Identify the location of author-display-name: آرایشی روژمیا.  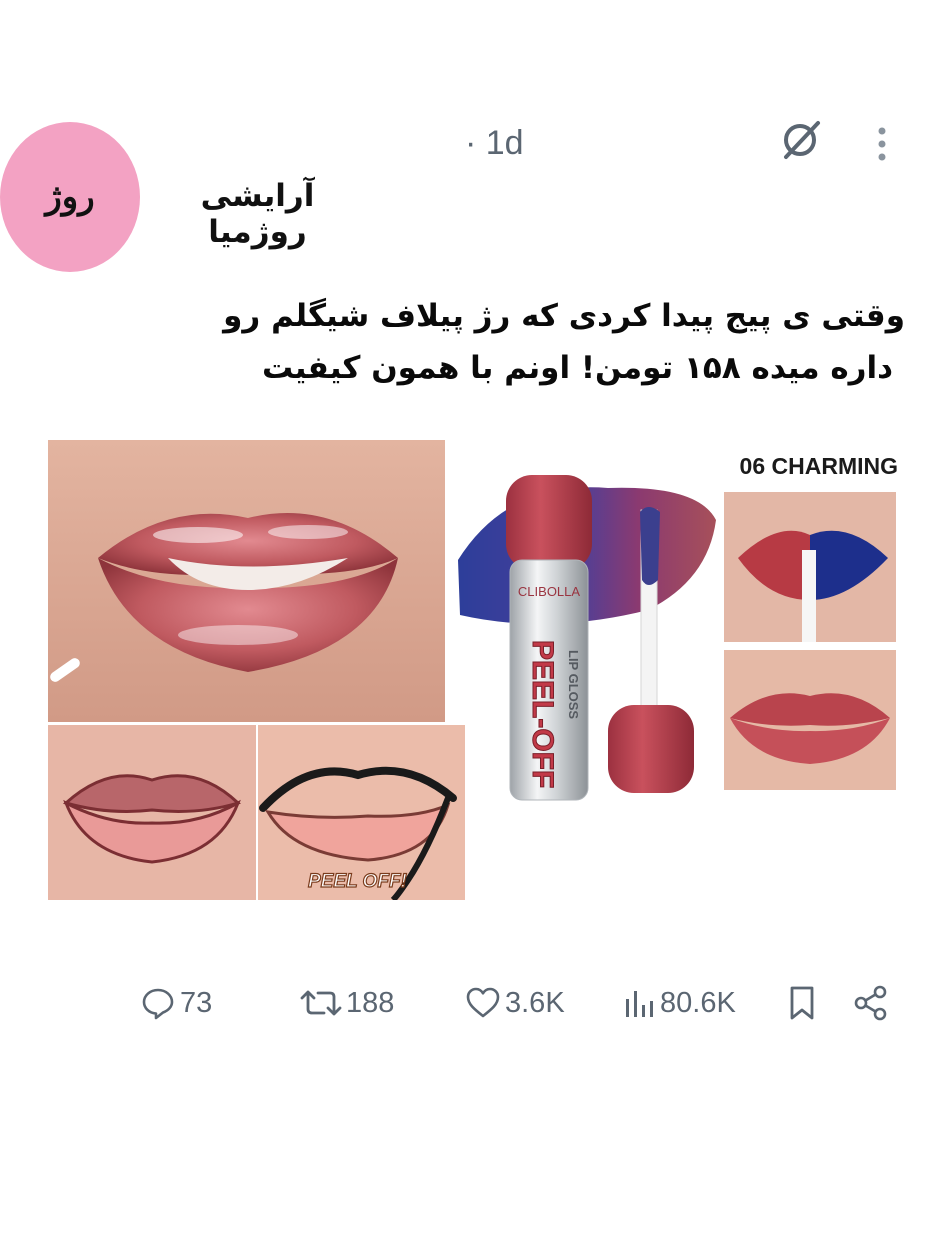
(257, 214).